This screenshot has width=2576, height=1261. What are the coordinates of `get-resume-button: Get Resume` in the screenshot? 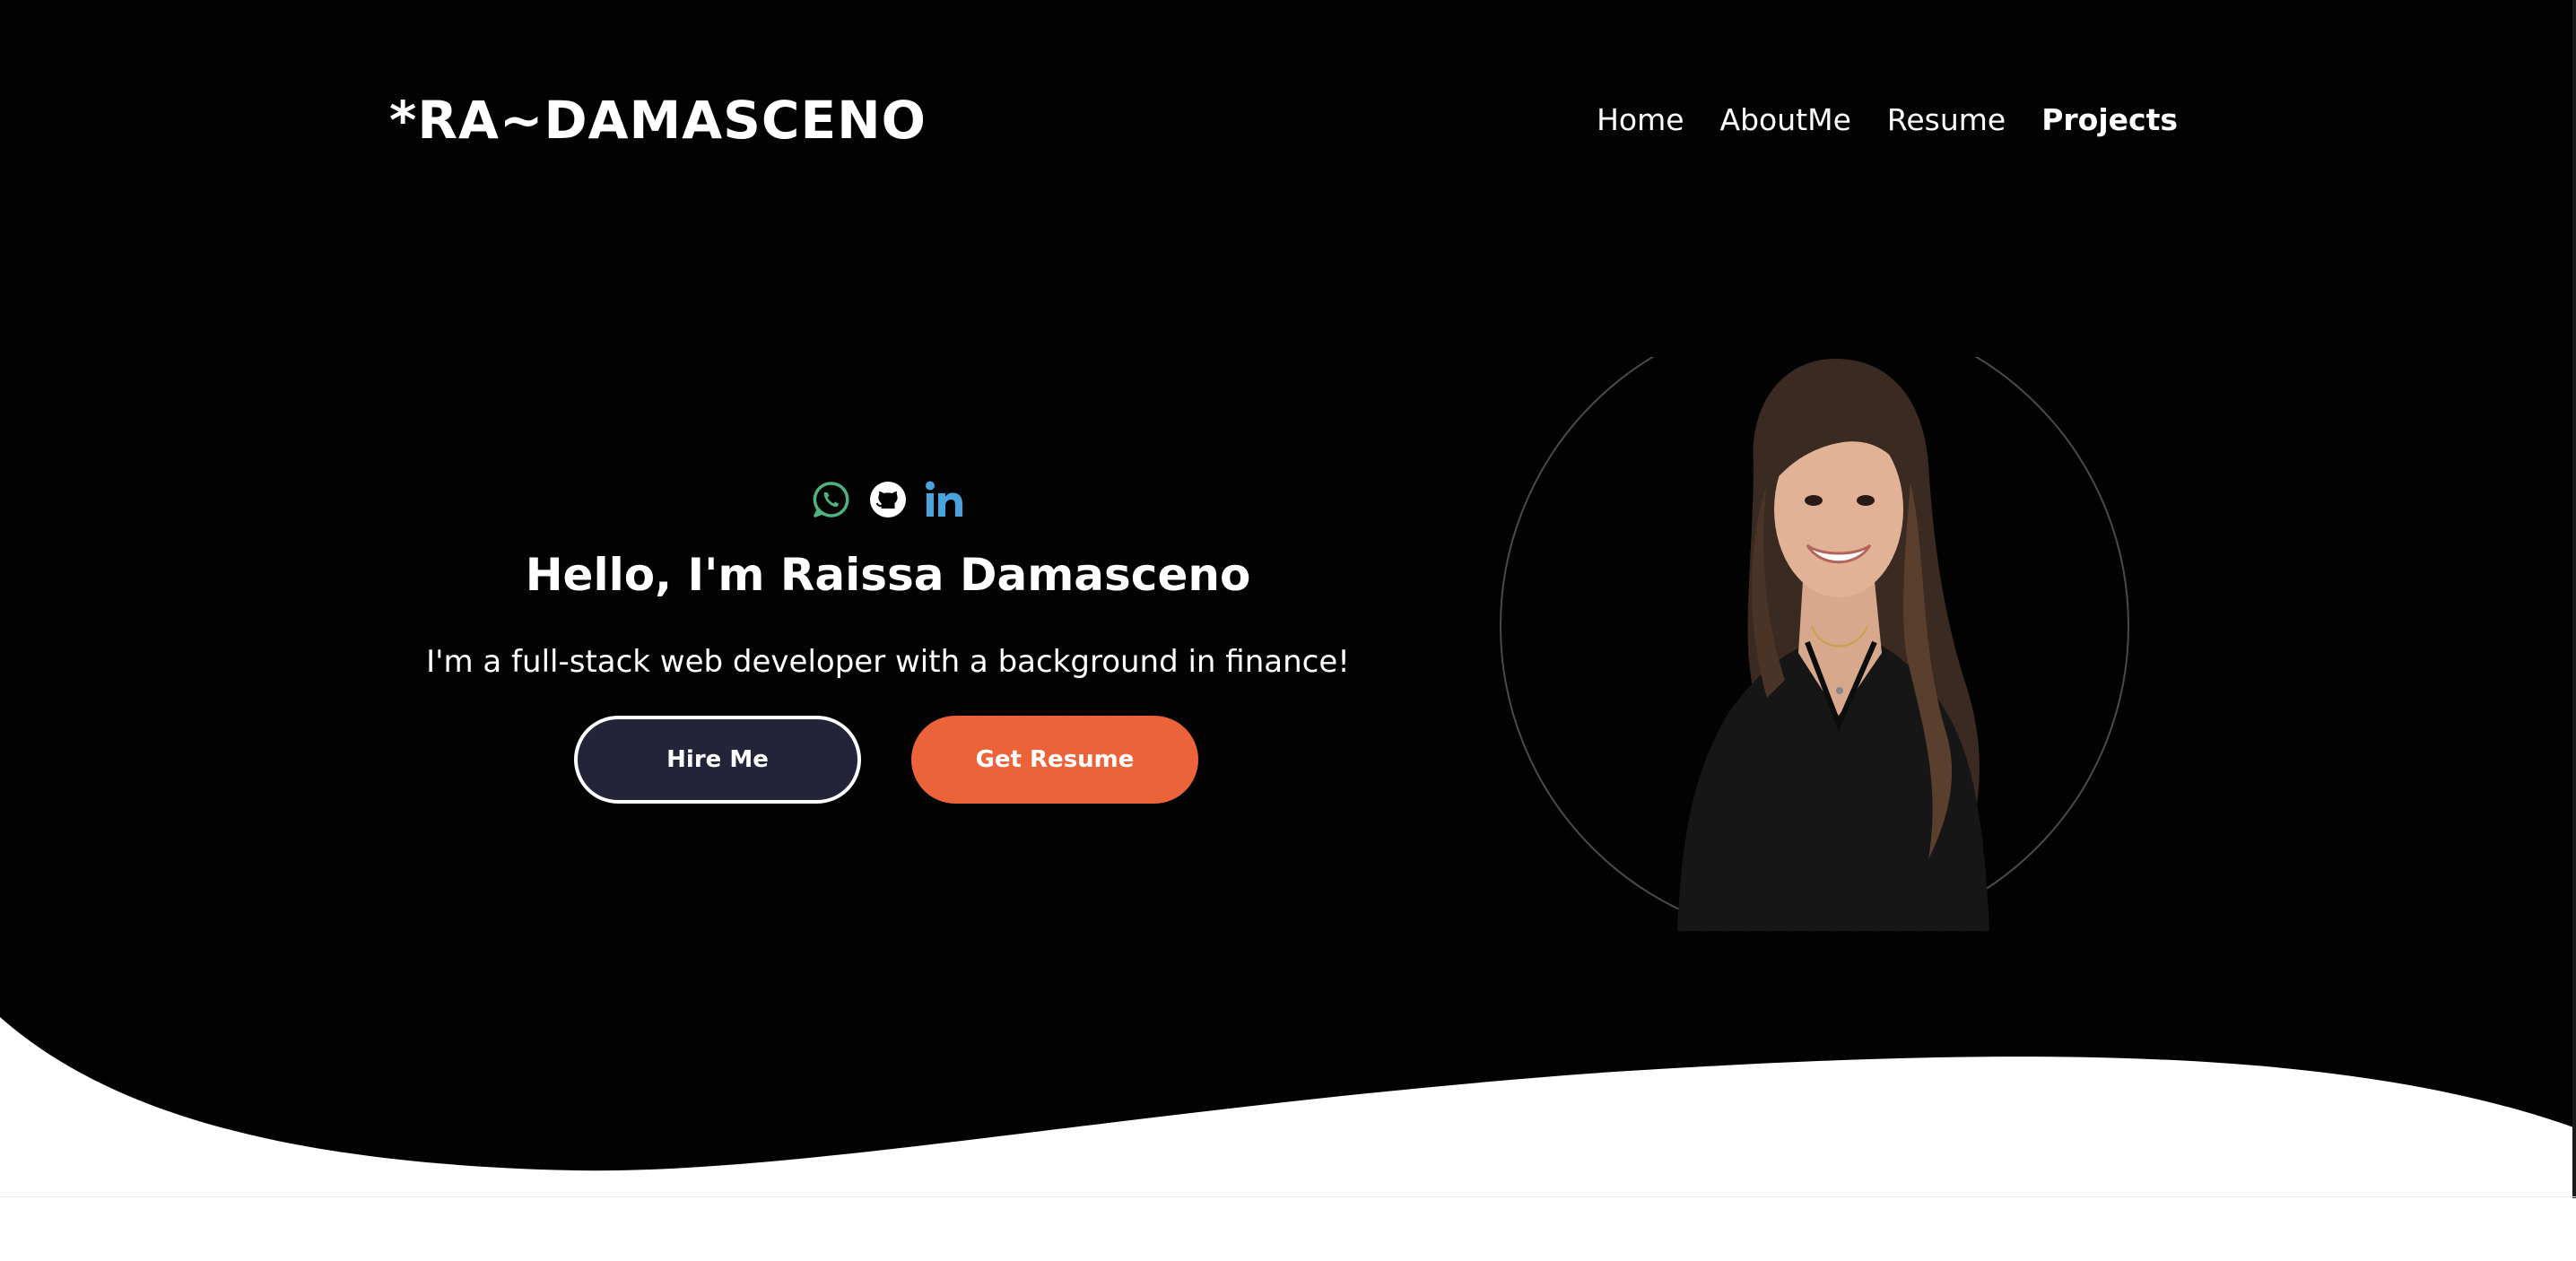 It's located at (1054, 760).